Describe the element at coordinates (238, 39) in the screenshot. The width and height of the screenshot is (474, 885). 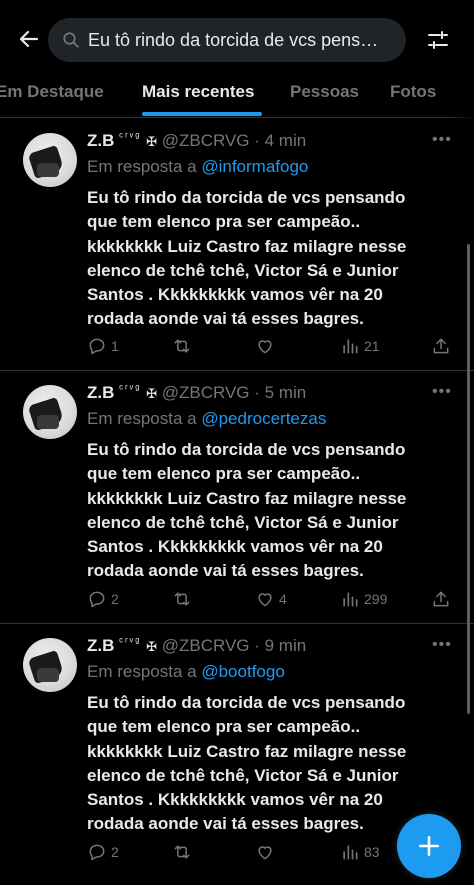
I see `search-query: Eu tô rindo da torcida de vcs pensando` at that location.